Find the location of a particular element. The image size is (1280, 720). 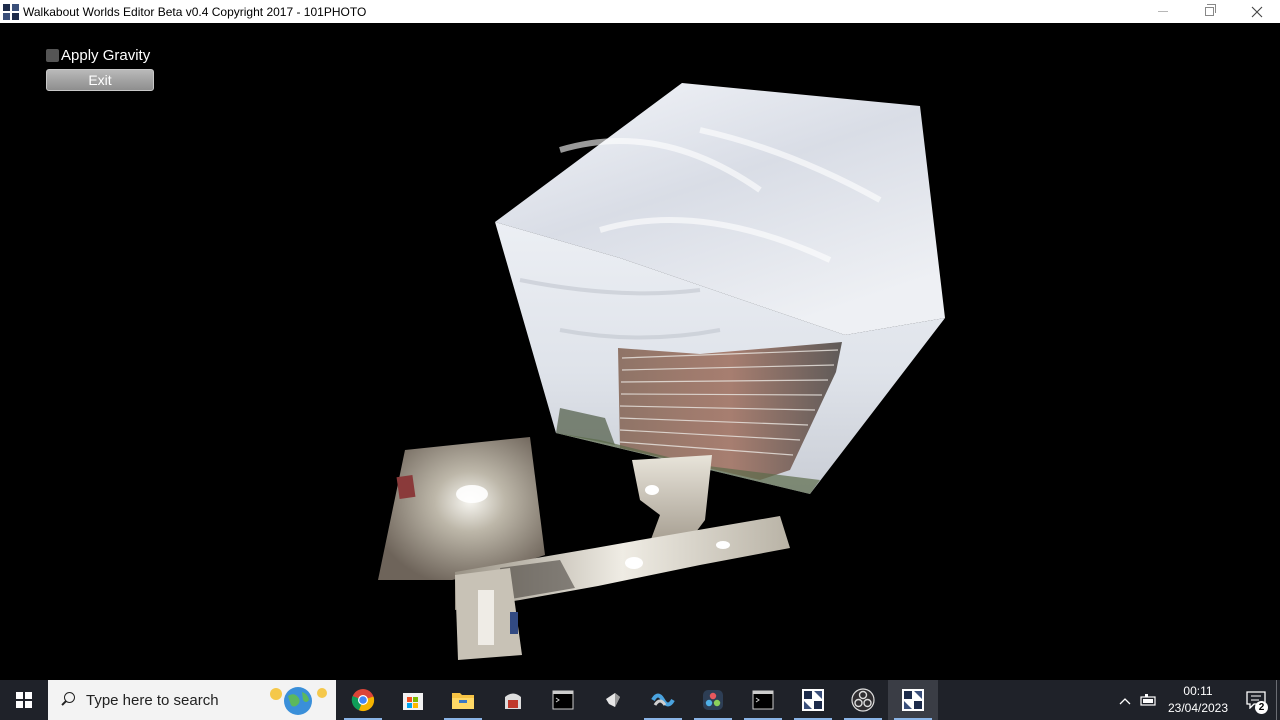

taskbar-app-store is located at coordinates (413, 700).